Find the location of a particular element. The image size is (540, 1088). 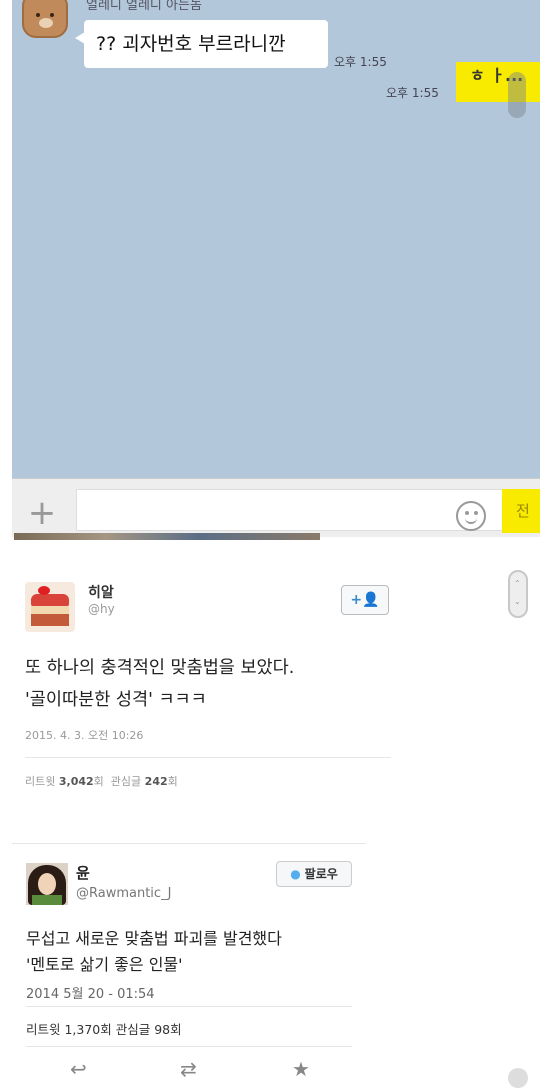

message-input-bar: + 전송 is located at coordinates (276, 507).